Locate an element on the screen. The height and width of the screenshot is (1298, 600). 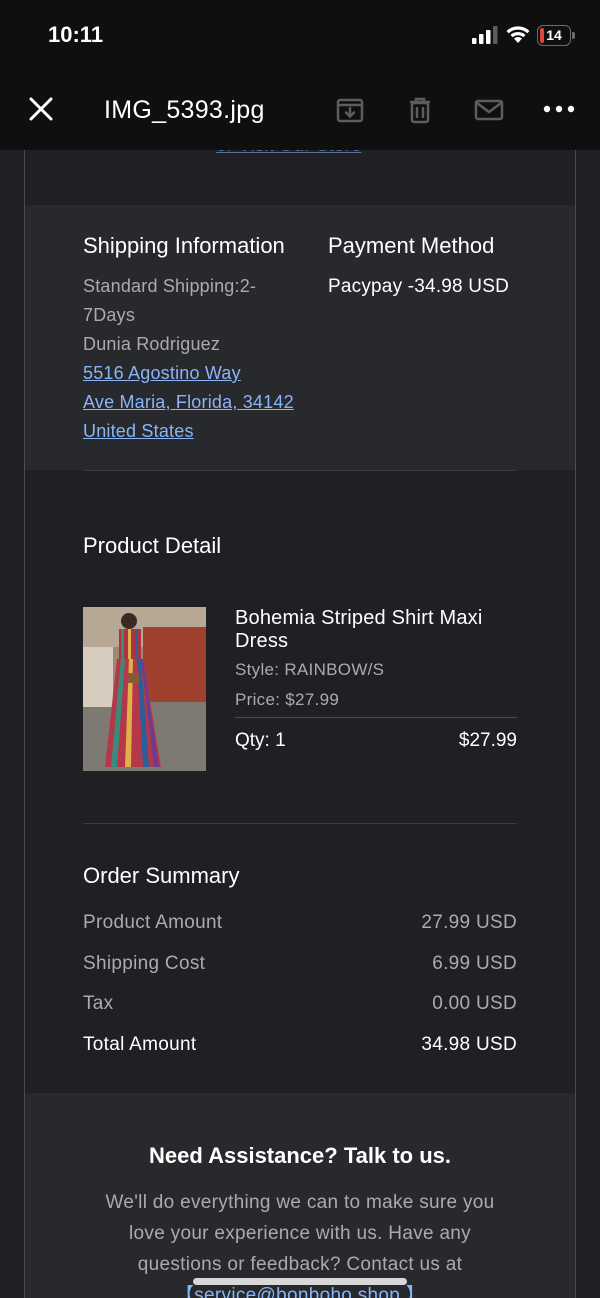
summary-value: 0.00 USD is located at coordinates (474, 1003).